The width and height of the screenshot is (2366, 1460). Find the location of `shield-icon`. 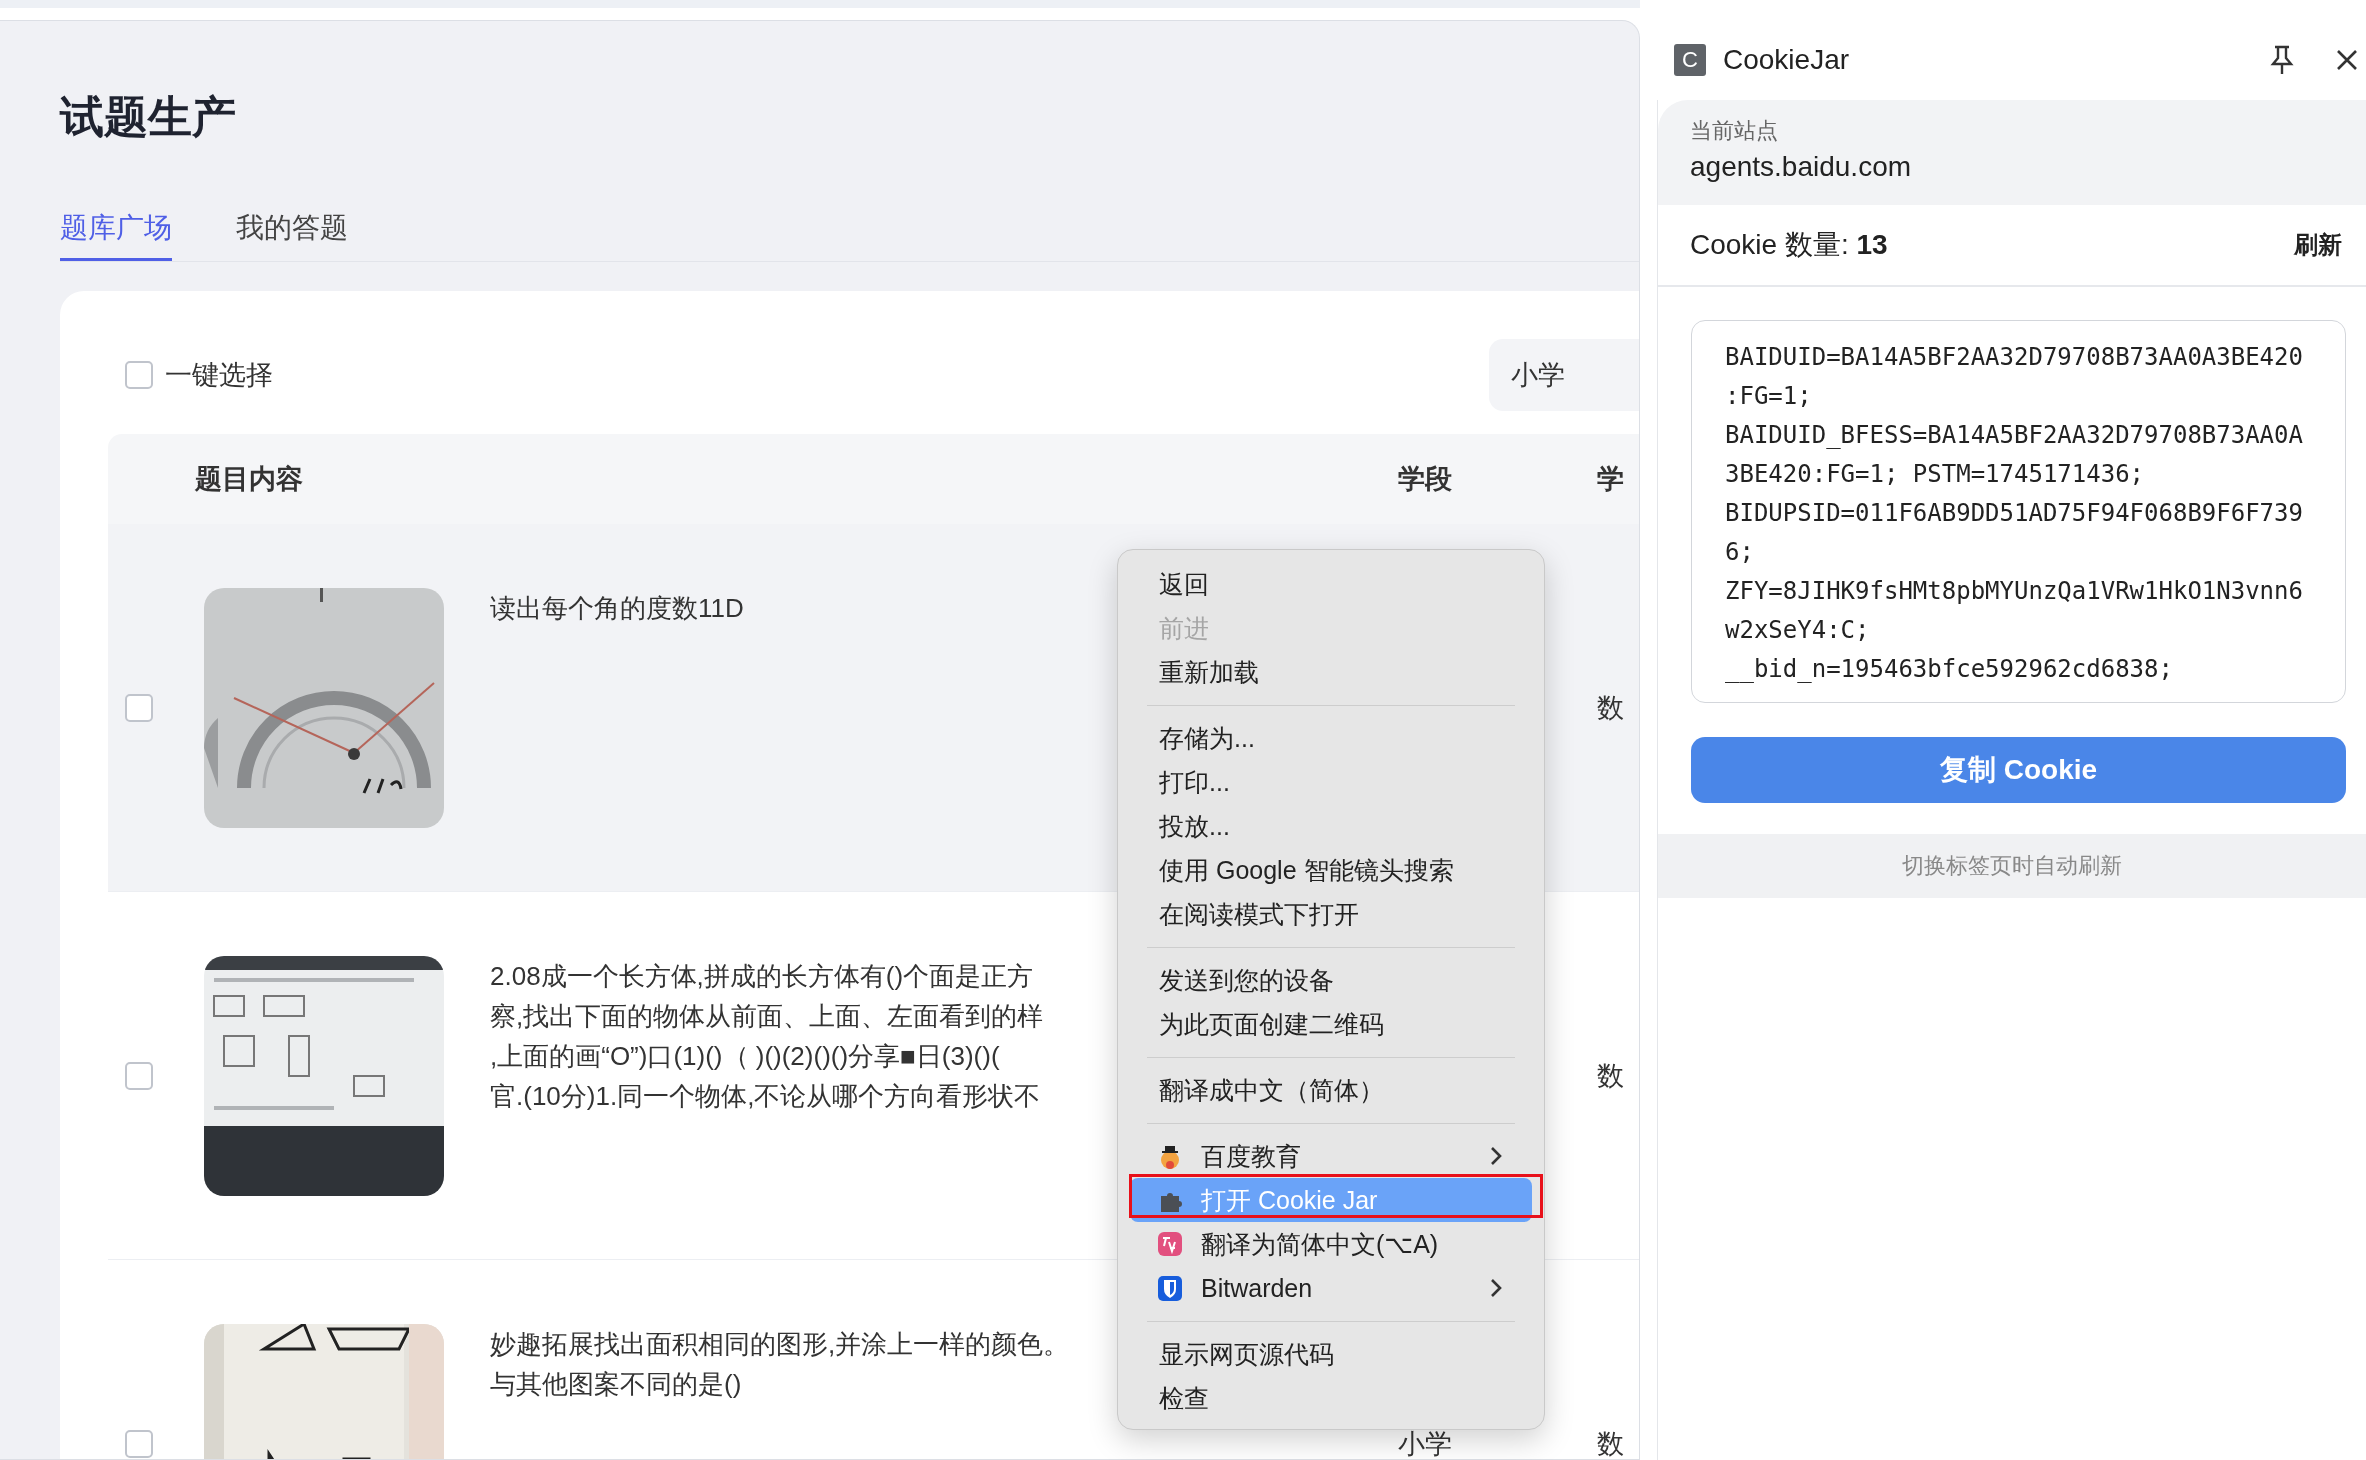

shield-icon is located at coordinates (1170, 1288).